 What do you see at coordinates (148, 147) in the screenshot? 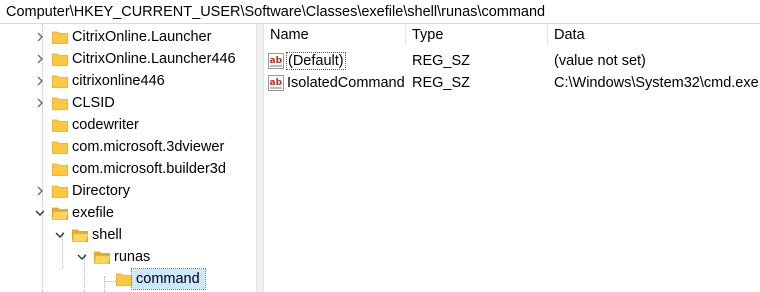
I see `tree-item-label: com.microsoft.3dviewer` at bounding box center [148, 147].